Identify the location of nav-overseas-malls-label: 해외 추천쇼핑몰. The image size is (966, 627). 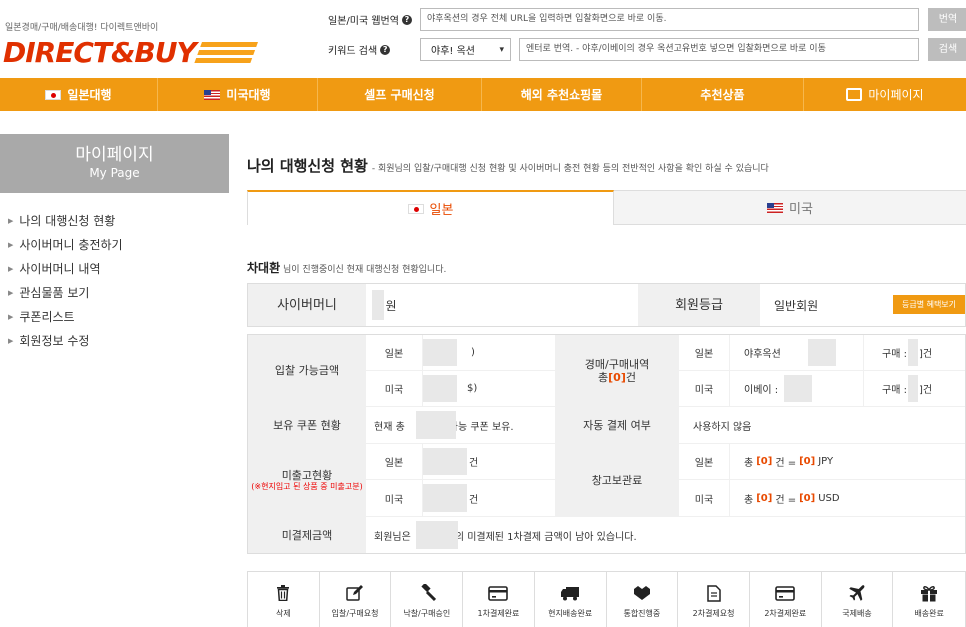
(561, 95).